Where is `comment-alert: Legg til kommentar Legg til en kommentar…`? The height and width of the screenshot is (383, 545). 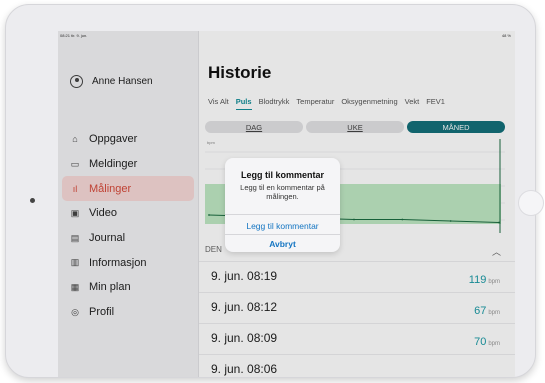
comment-alert: Legg til kommentar Legg til en kommentar… is located at coordinates (282, 205).